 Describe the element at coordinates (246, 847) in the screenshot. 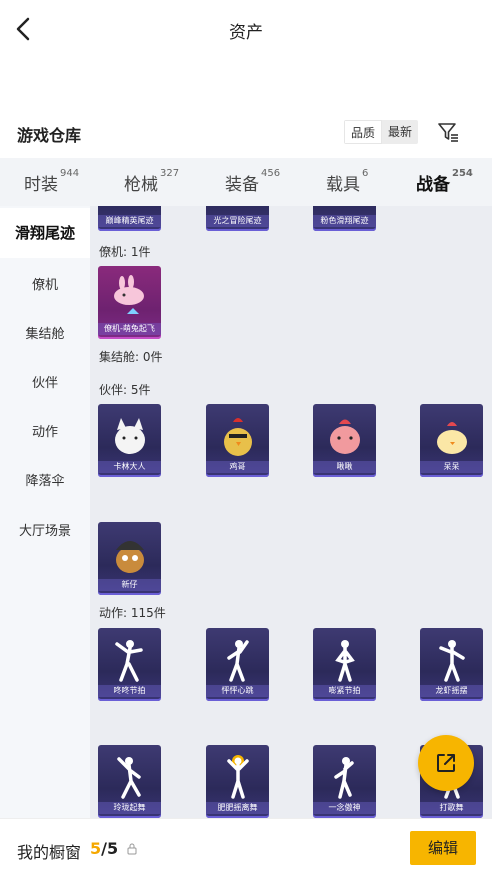

I see `bottom-bar: 我的橱窗 5/5 编辑` at that location.